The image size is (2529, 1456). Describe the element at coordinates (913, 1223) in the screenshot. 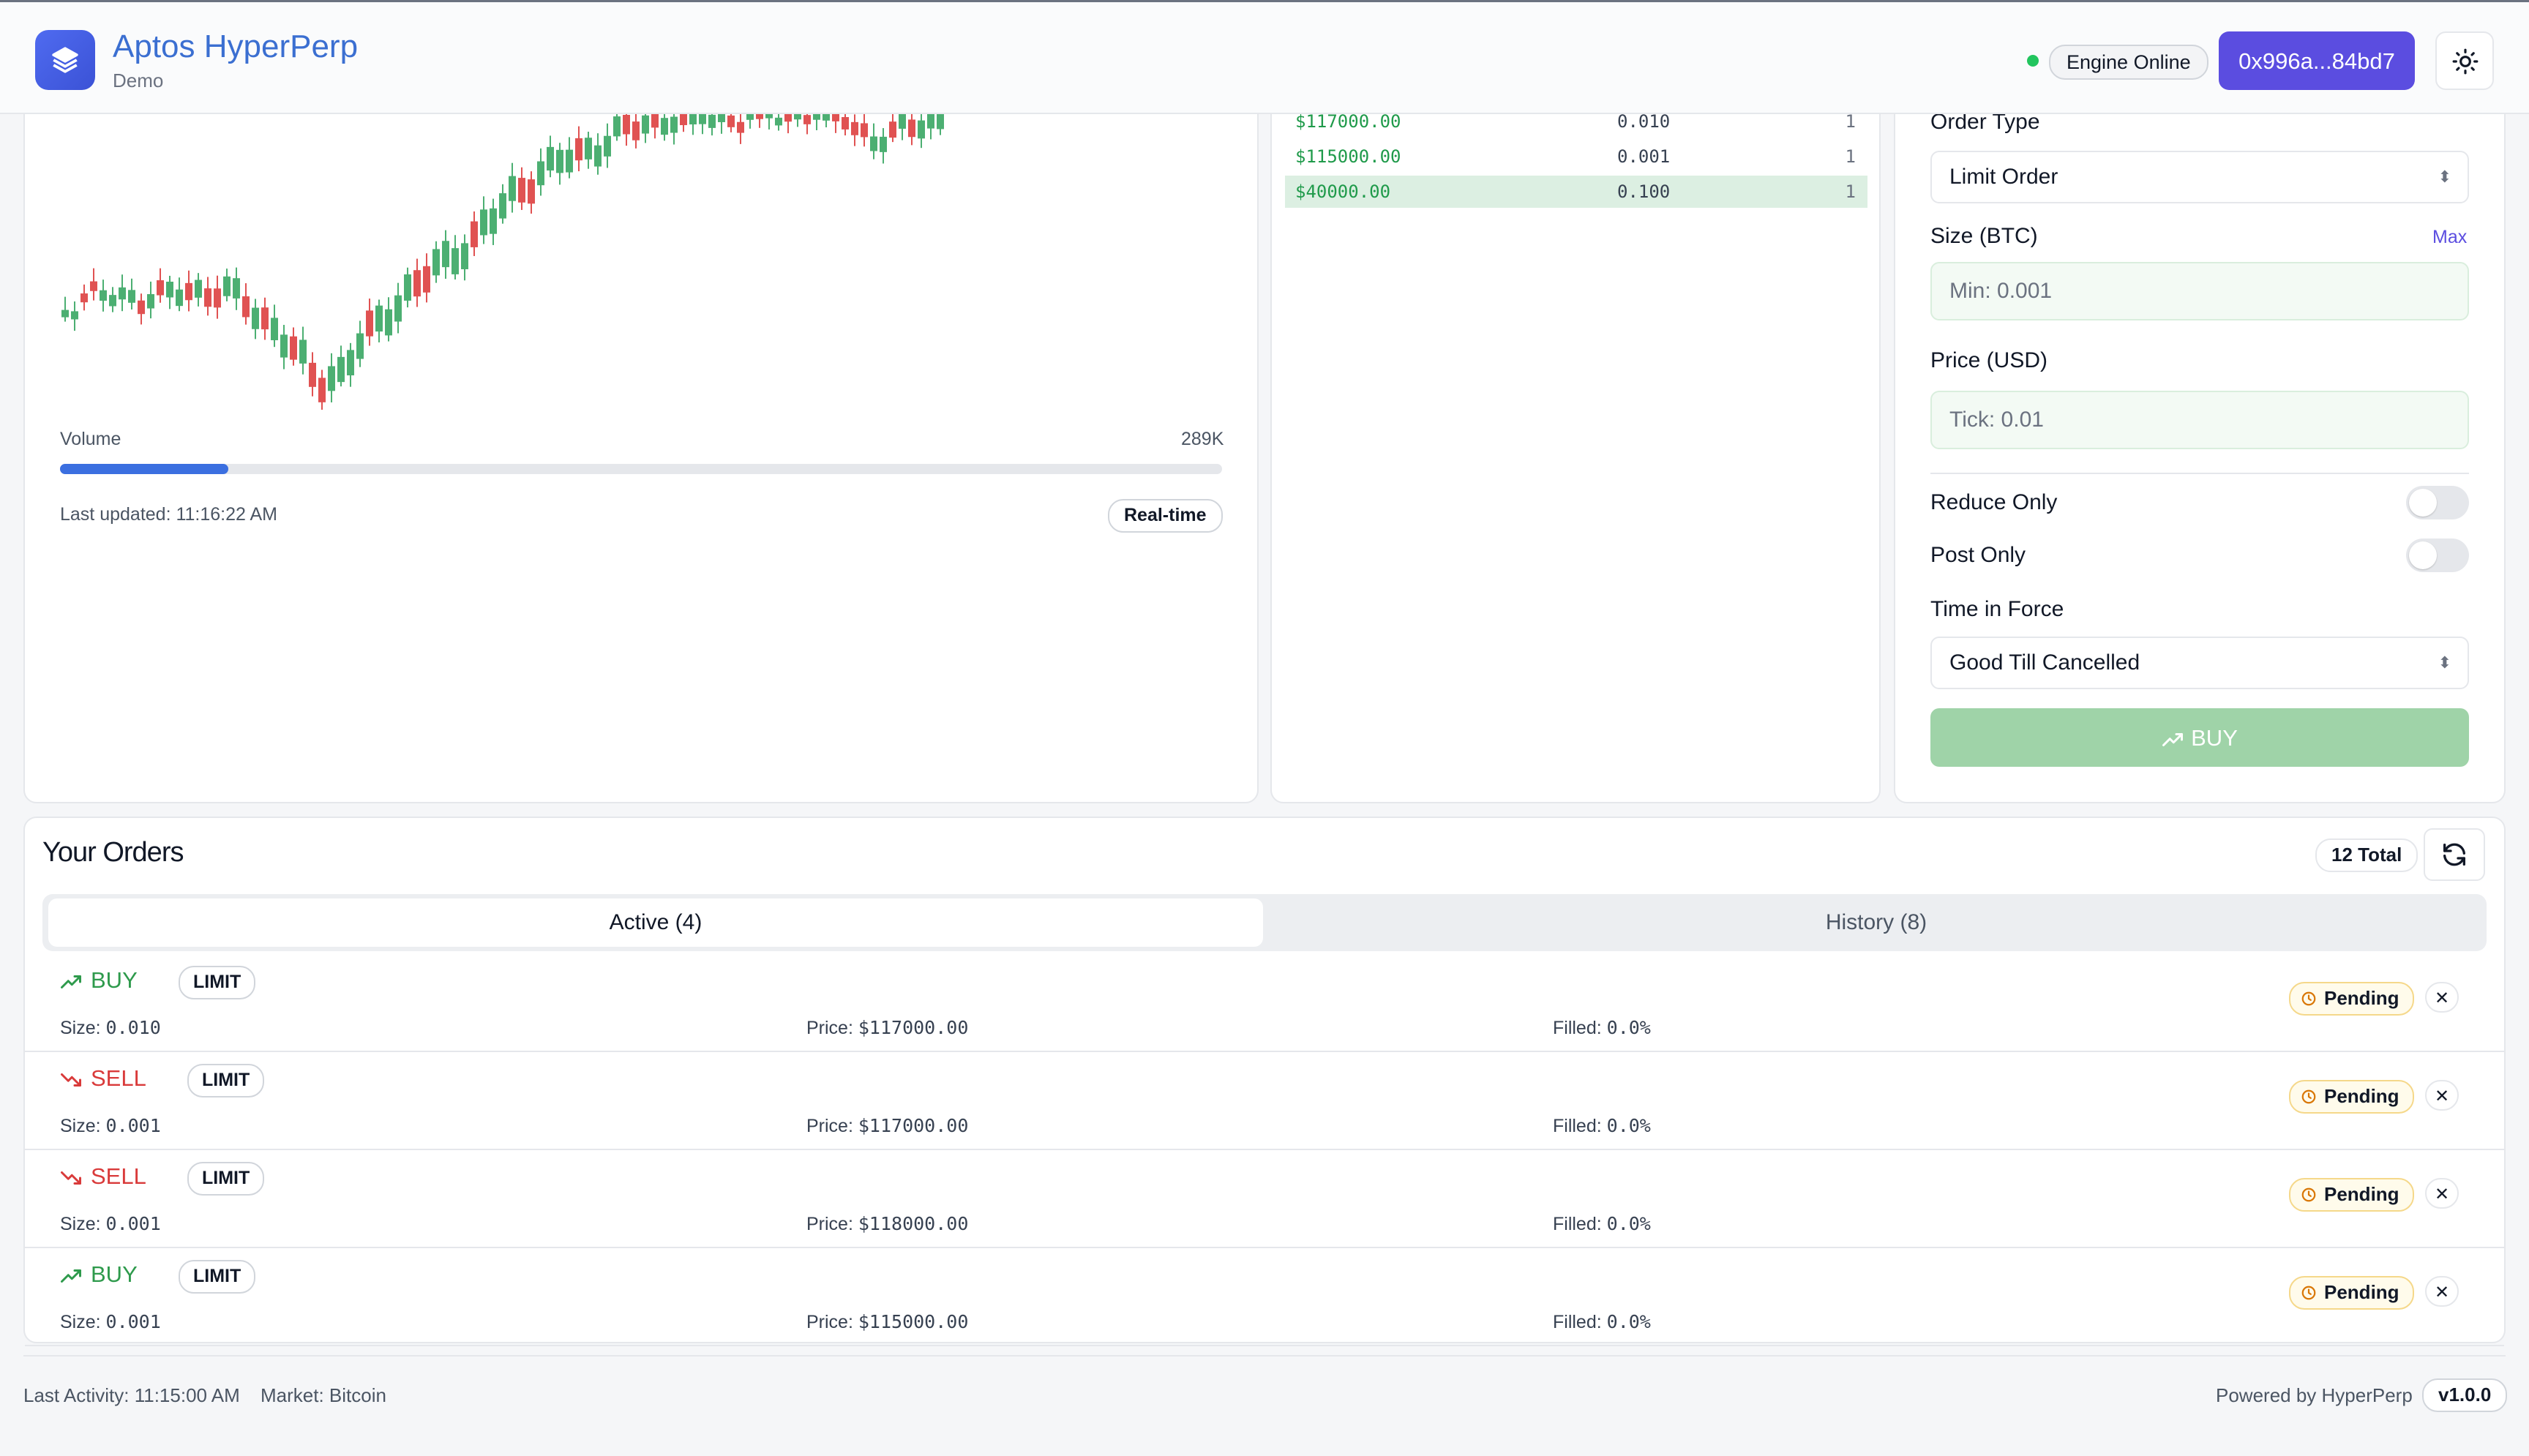

I see `order-price-value: $118000.00` at that location.